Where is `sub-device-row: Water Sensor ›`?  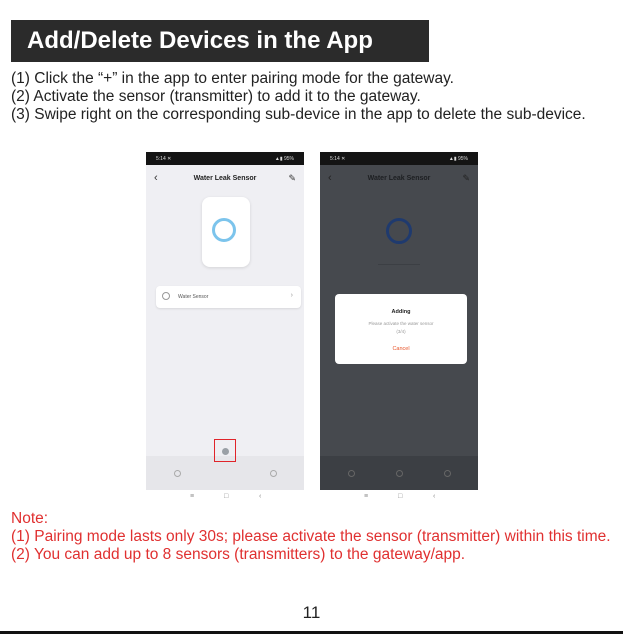 sub-device-row: Water Sensor › is located at coordinates (228, 297).